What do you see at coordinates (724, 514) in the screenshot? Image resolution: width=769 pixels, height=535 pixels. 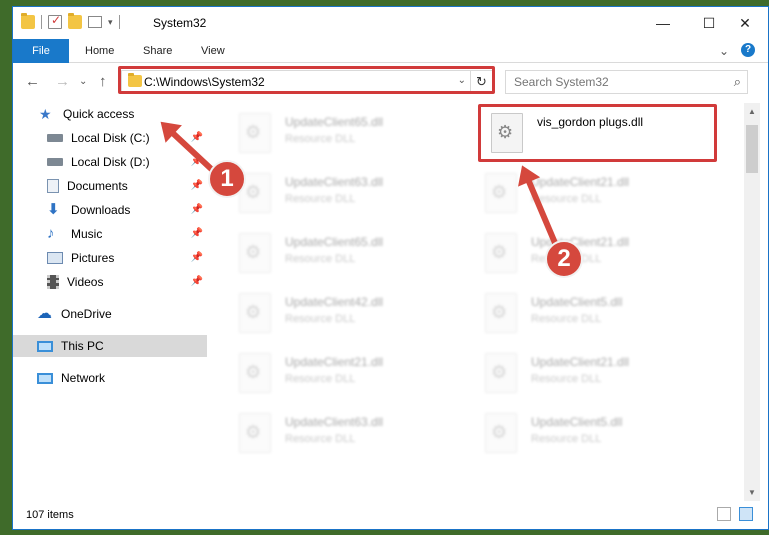 I see `details-view-icon` at bounding box center [724, 514].